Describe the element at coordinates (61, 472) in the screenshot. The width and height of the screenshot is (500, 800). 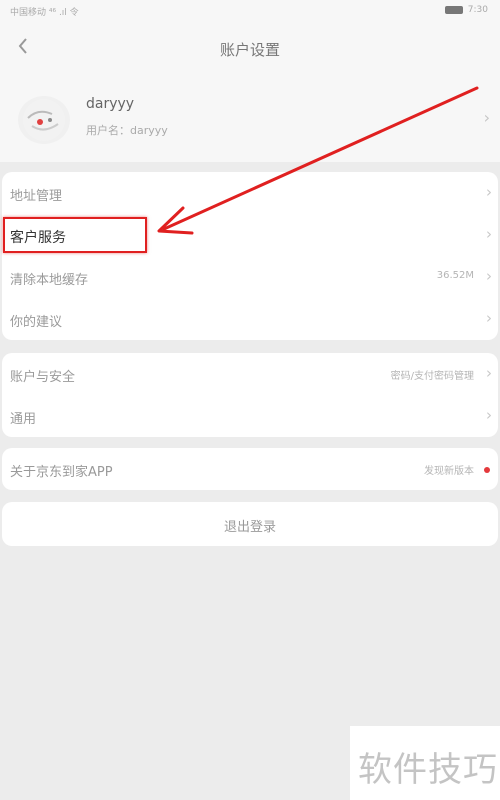
I see `row-label: 关于京东到家APP` at that location.